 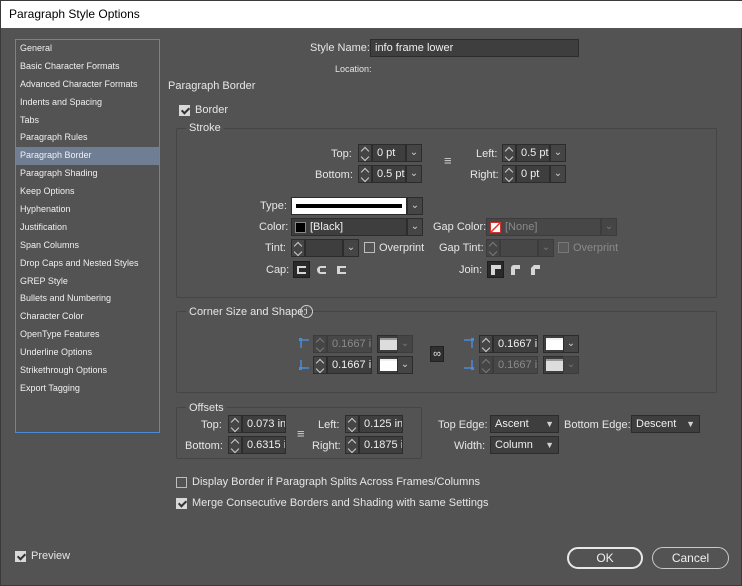 What do you see at coordinates (463, 425) in the screenshot?
I see `top-edge-label: Top Edge:` at bounding box center [463, 425].